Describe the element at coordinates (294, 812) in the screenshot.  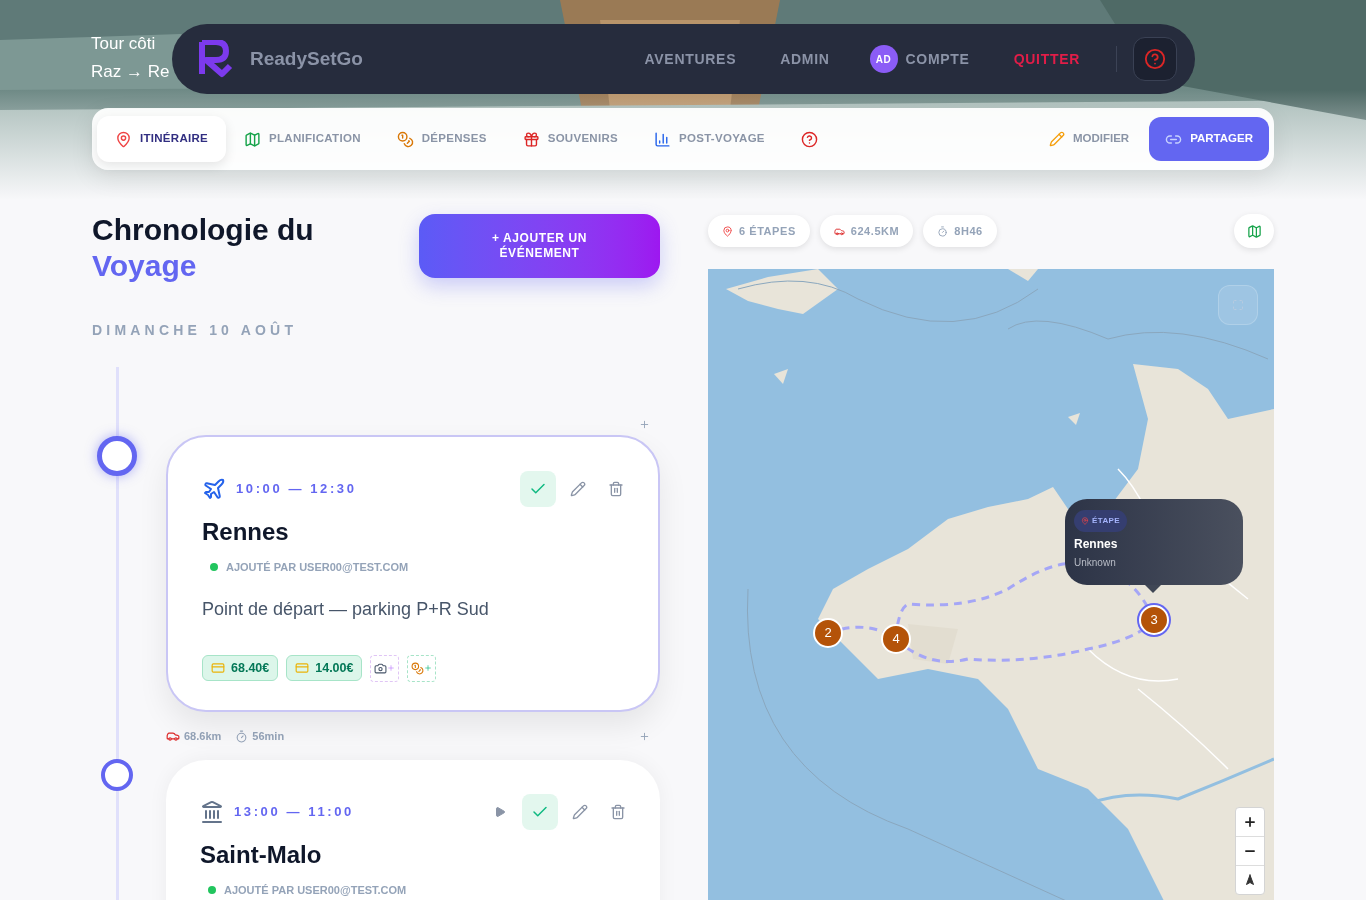
I see `event-time: 13:00 — 11:00` at that location.